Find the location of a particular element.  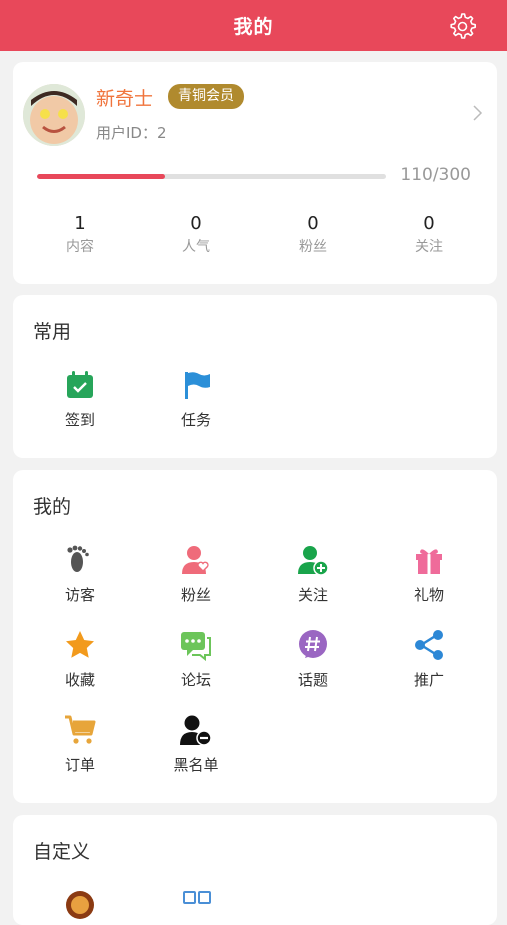

stat-label: 粉丝 is located at coordinates (313, 247).